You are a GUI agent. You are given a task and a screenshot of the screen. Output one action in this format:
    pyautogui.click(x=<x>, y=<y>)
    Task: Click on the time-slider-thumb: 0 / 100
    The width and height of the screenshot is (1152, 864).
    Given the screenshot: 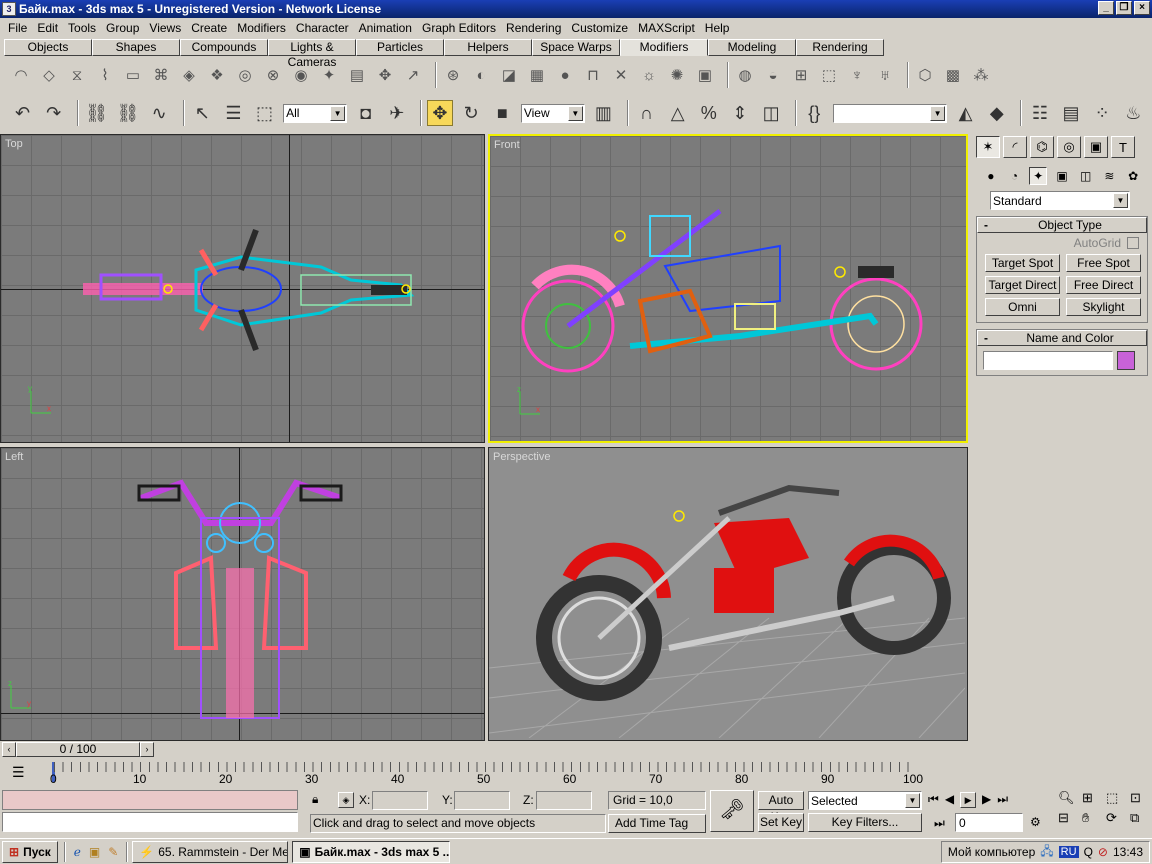 What is the action you would take?
    pyautogui.click(x=78, y=749)
    